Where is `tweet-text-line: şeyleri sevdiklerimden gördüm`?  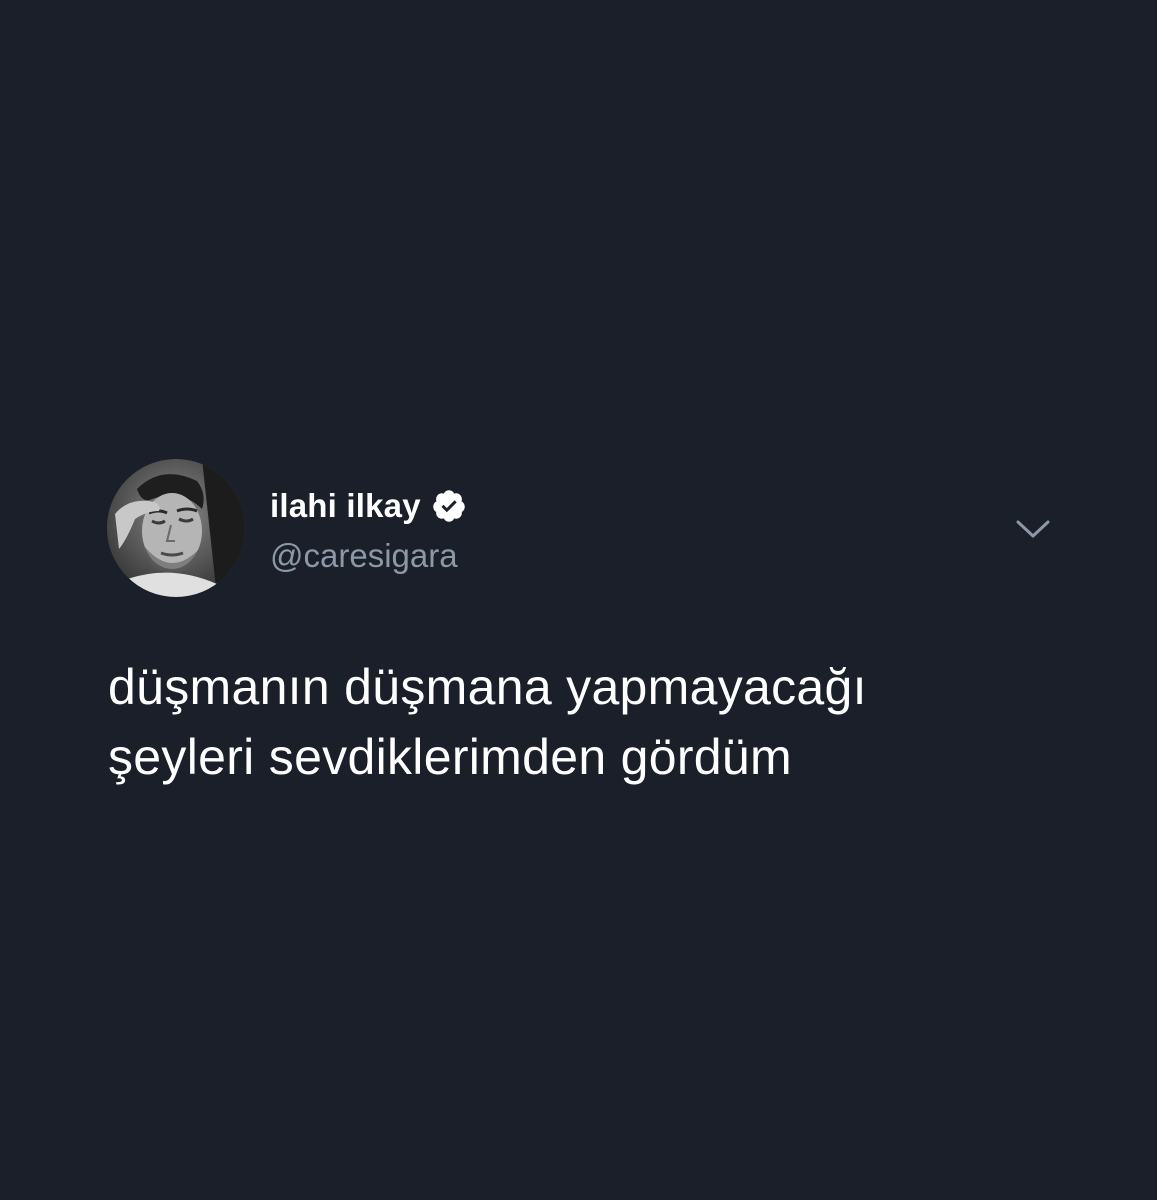 tweet-text-line: şeyleri sevdiklerimden gördüm is located at coordinates (450, 757).